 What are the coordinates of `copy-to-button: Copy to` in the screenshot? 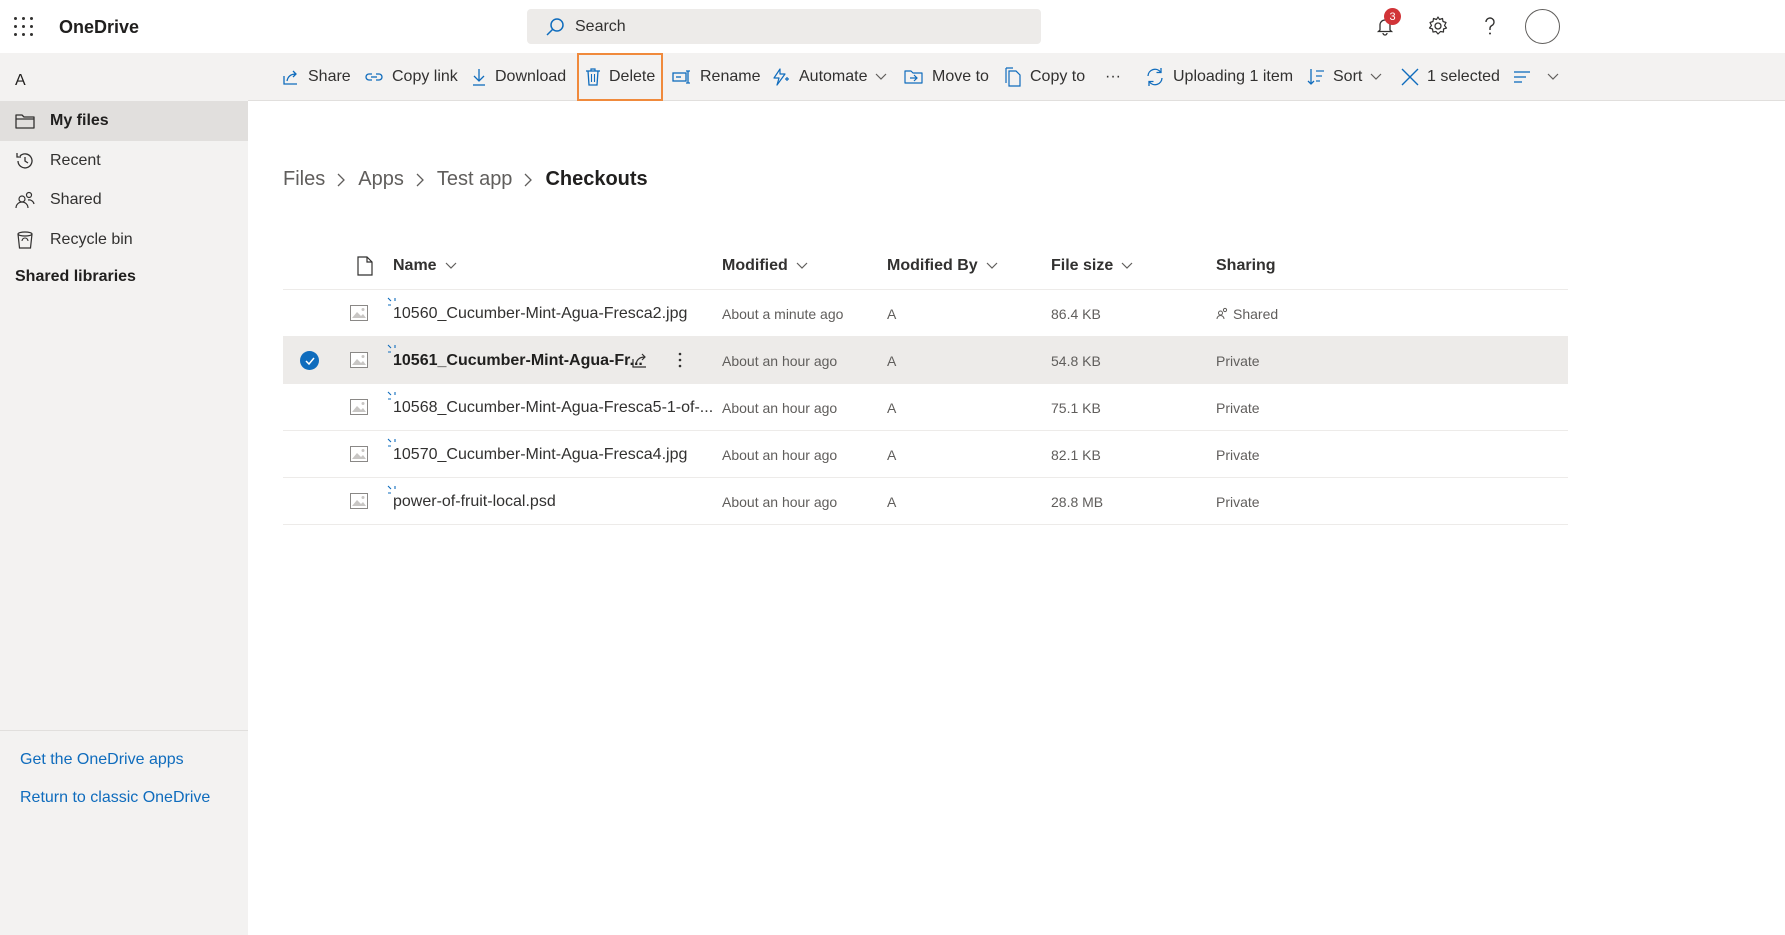 It's located at (1044, 77).